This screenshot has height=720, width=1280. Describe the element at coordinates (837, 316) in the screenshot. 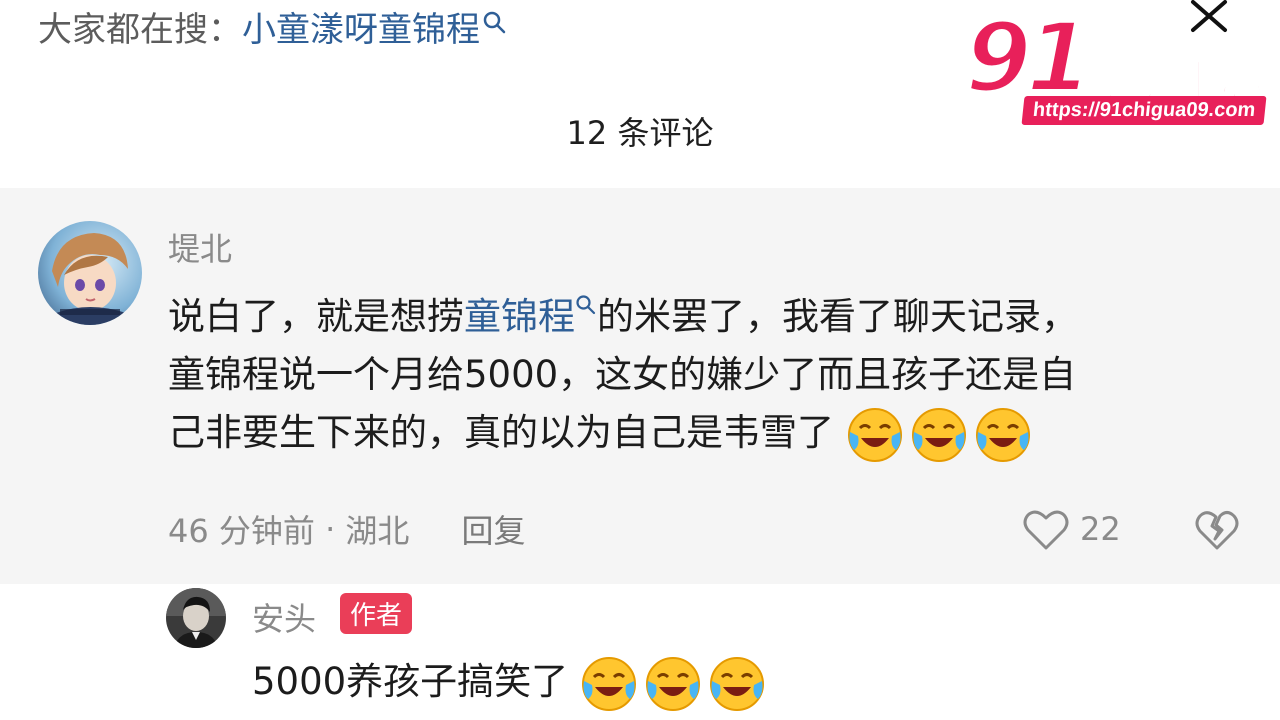

I see `comment-text-part: 的米罢了，我看了聊天记录，` at that location.